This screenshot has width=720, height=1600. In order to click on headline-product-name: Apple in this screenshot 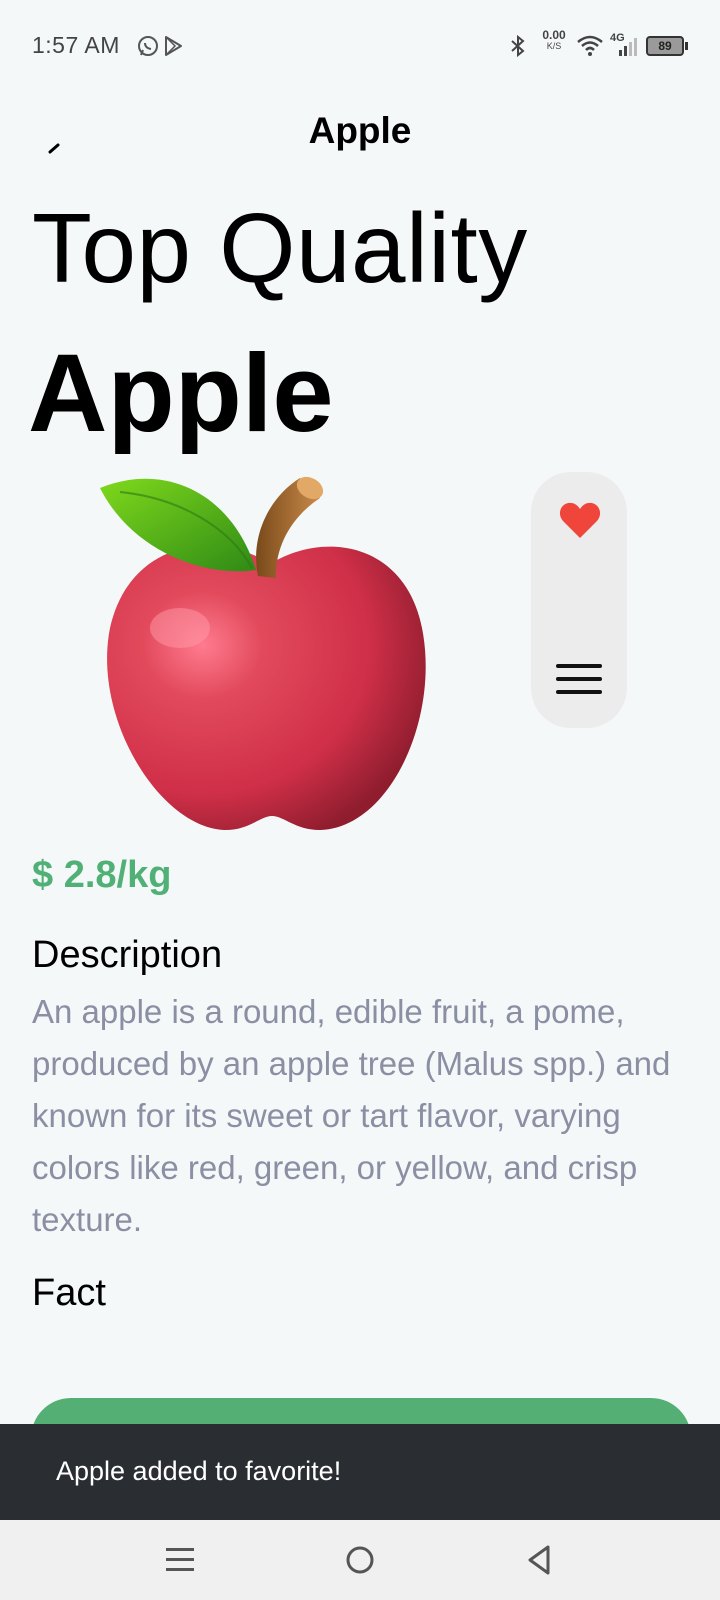, I will do `click(181, 393)`.